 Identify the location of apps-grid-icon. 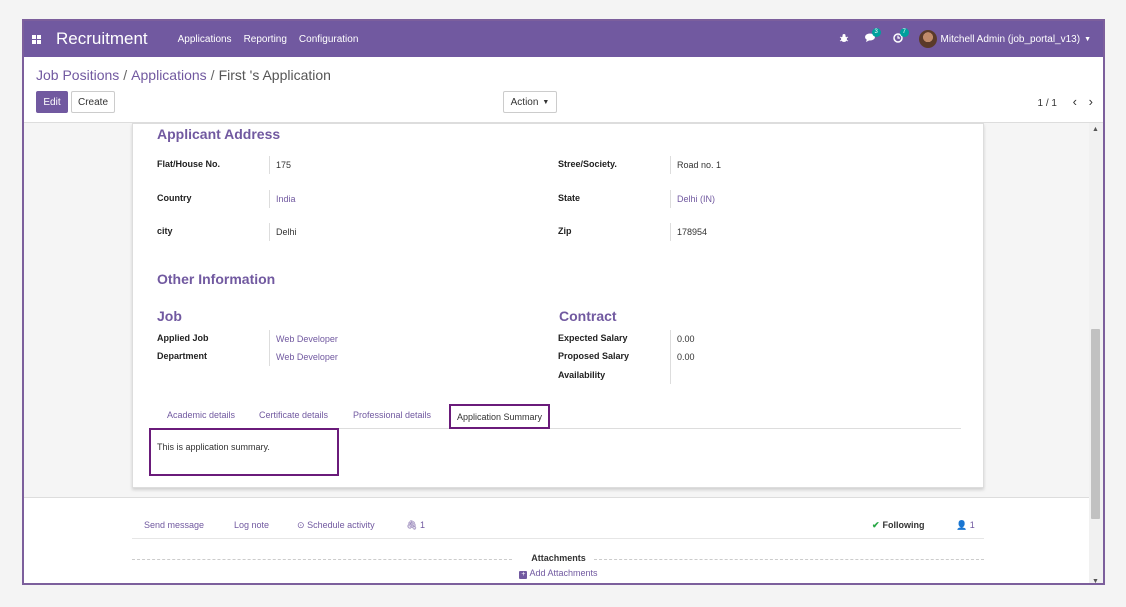
(36, 39).